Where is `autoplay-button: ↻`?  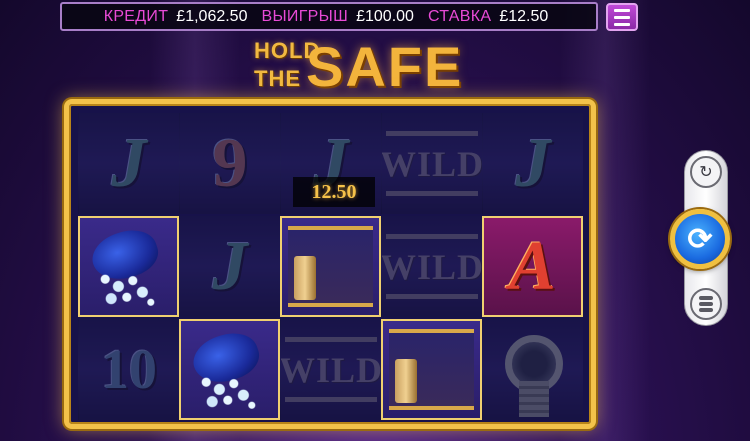 autoplay-button: ↻ is located at coordinates (706, 172).